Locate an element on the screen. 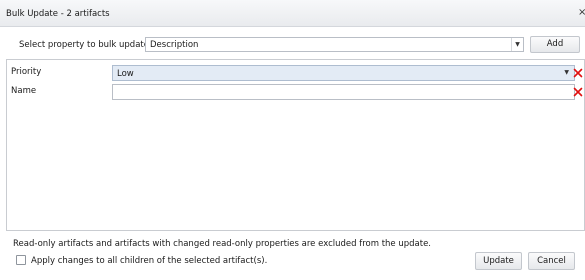 Image resolution: width=585 pixels, height=280 pixels. priority-select-value: Low is located at coordinates (125, 74).